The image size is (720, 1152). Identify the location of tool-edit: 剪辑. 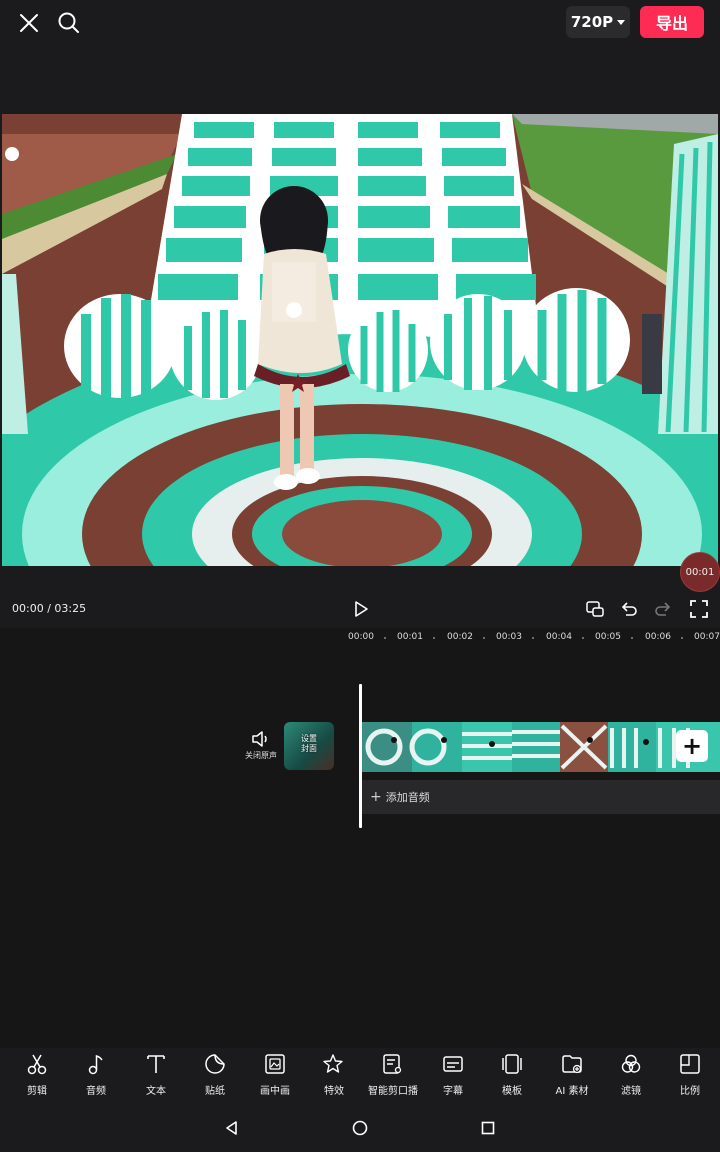
(37, 1075).